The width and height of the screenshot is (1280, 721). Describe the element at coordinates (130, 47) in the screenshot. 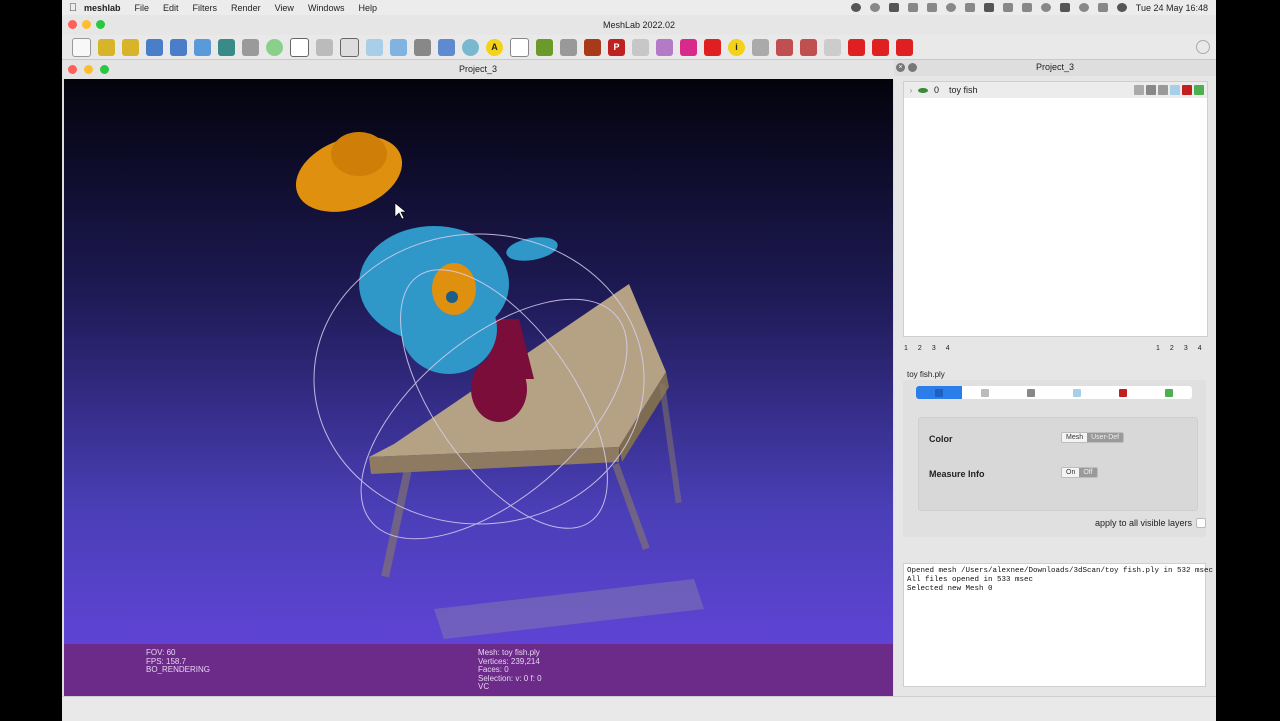

I see `import-mesh-icon` at that location.